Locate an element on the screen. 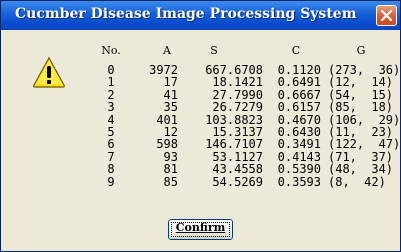 The image size is (401, 252). confirm-button-label: Confirm is located at coordinates (200, 227).